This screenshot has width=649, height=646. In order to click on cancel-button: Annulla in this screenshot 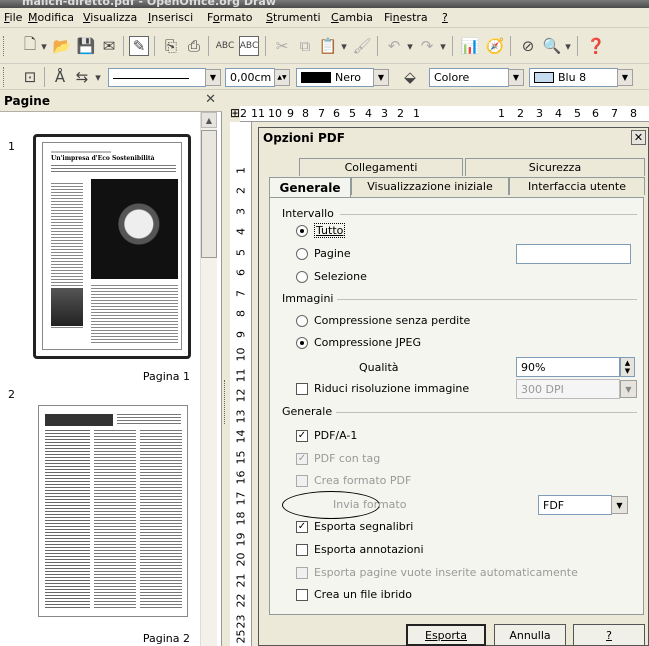, I will do `click(530, 635)`.